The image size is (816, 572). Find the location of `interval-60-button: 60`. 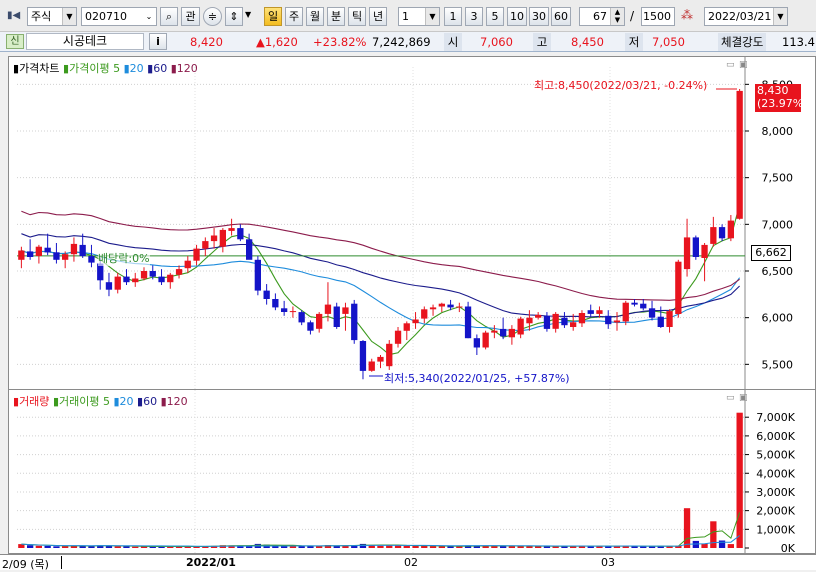

interval-60-button: 60 is located at coordinates (561, 16).